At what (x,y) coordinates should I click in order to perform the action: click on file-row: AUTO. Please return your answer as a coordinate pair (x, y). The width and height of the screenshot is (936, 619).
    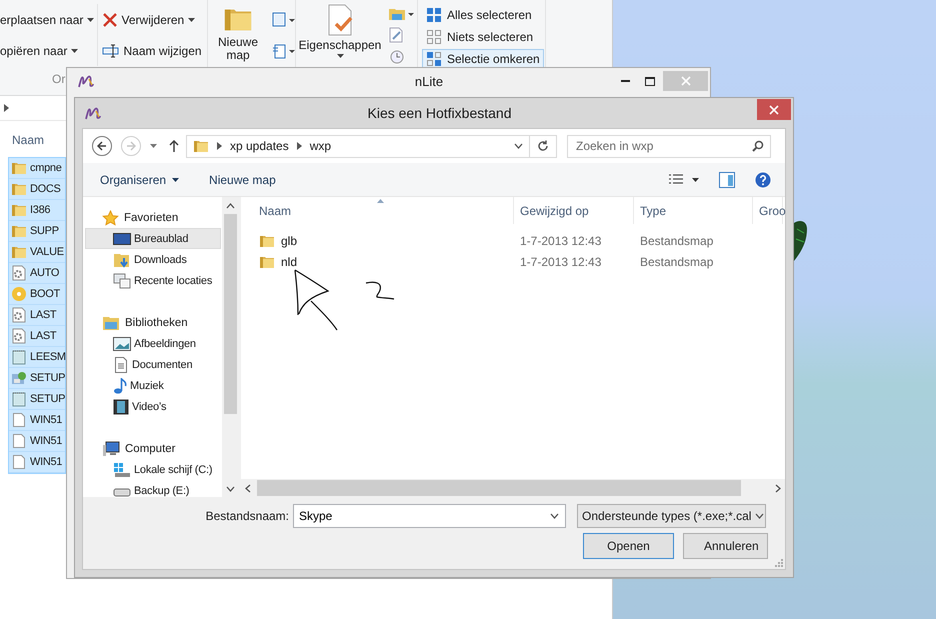
    Looking at the image, I should click on (37, 273).